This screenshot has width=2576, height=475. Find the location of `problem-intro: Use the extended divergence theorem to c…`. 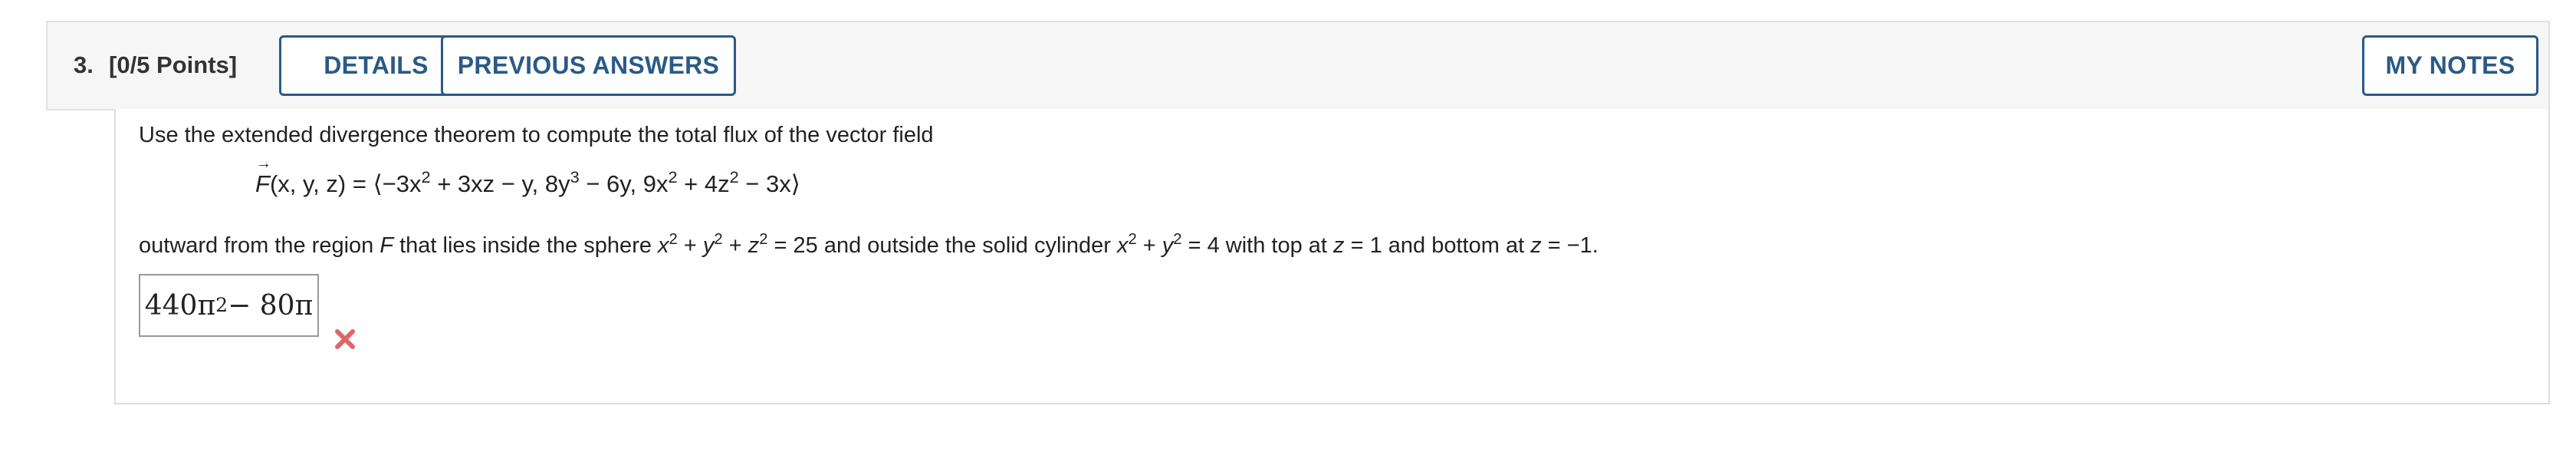

problem-intro: Use the extended divergence theorem to c… is located at coordinates (536, 135).